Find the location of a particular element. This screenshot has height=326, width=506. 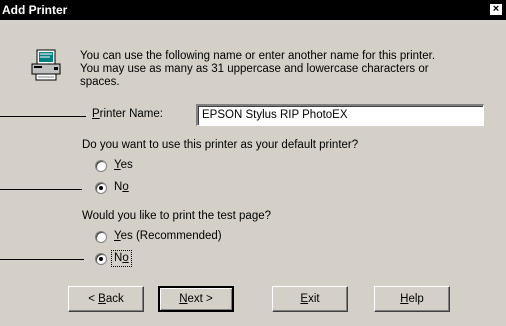

close-icon: × is located at coordinates (496, 9).